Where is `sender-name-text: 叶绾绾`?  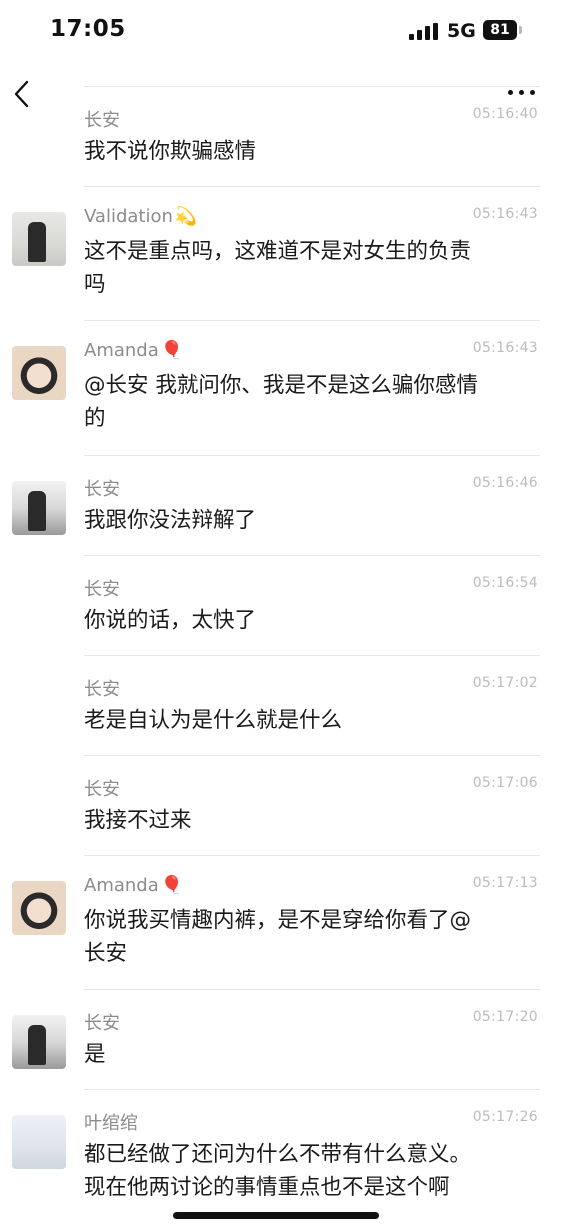 sender-name-text: 叶绾绾 is located at coordinates (111, 1123).